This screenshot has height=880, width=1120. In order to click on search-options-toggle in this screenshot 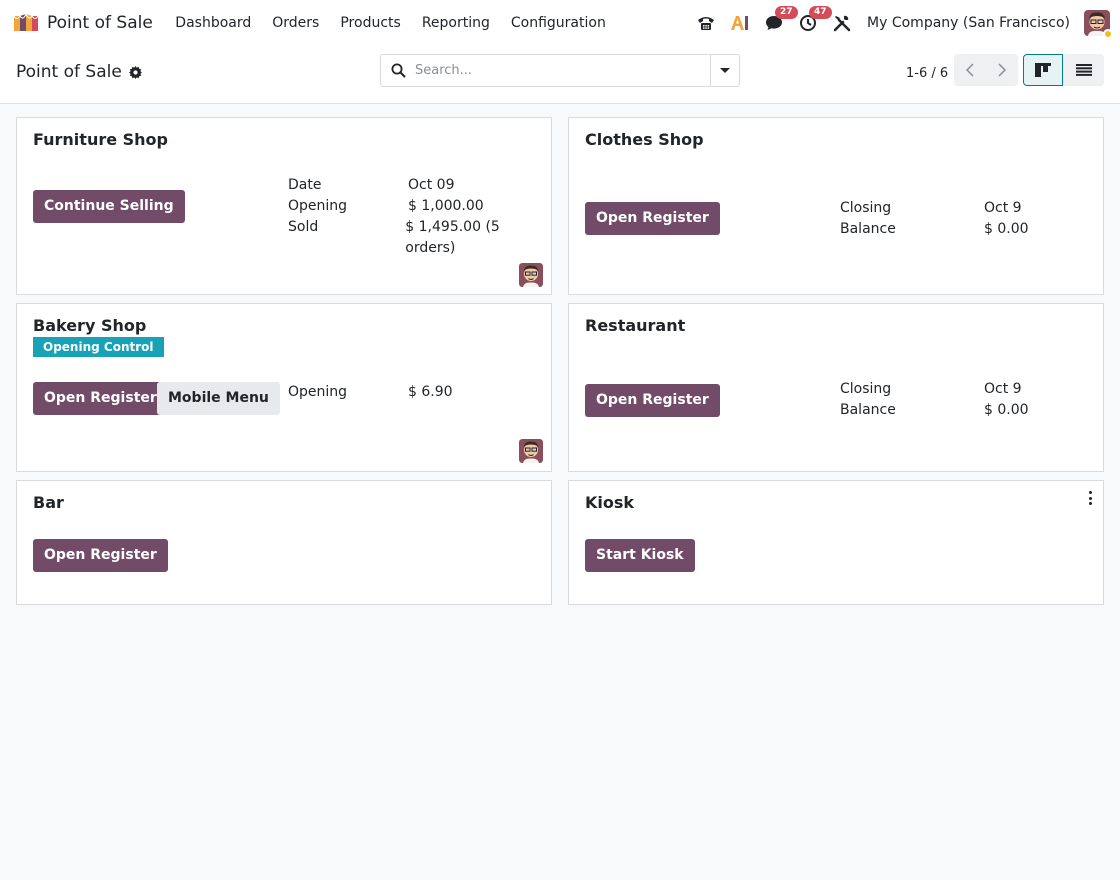, I will do `click(724, 70)`.